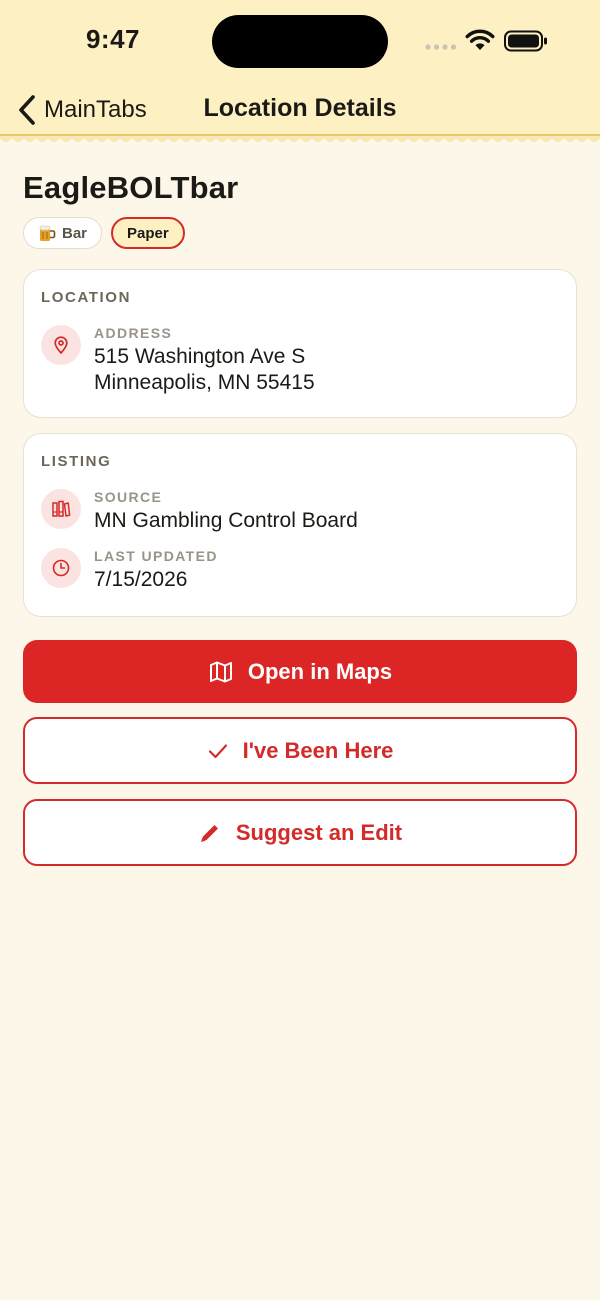  Describe the element at coordinates (300, 41) in the screenshot. I see `dynamic-island` at that location.